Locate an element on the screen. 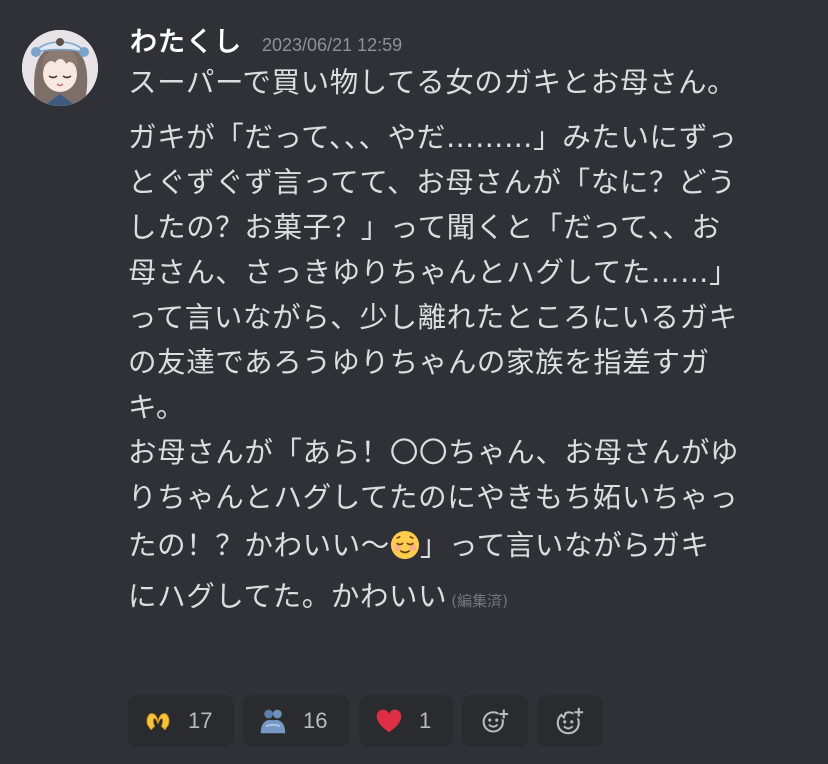 This screenshot has width=828, height=764. user-avatar is located at coordinates (60, 68).